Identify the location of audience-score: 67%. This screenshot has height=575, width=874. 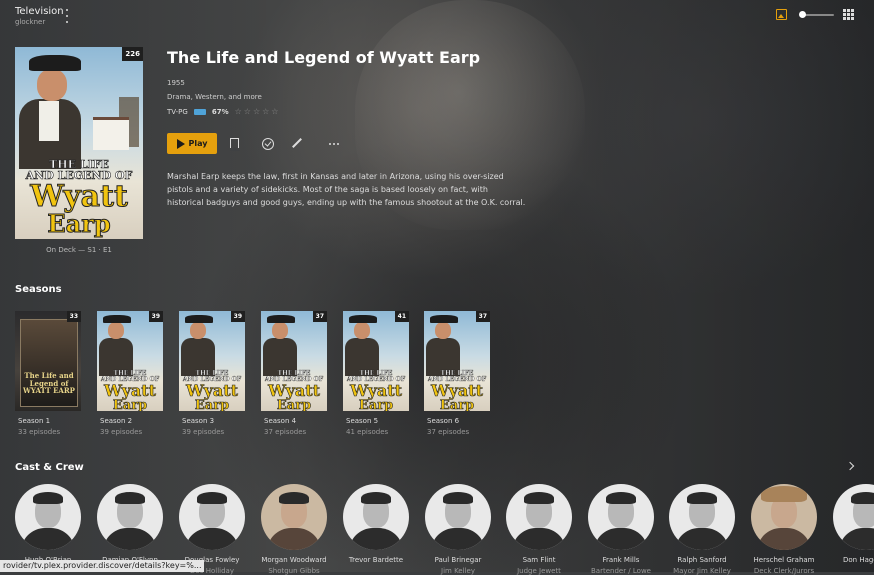
(220, 111).